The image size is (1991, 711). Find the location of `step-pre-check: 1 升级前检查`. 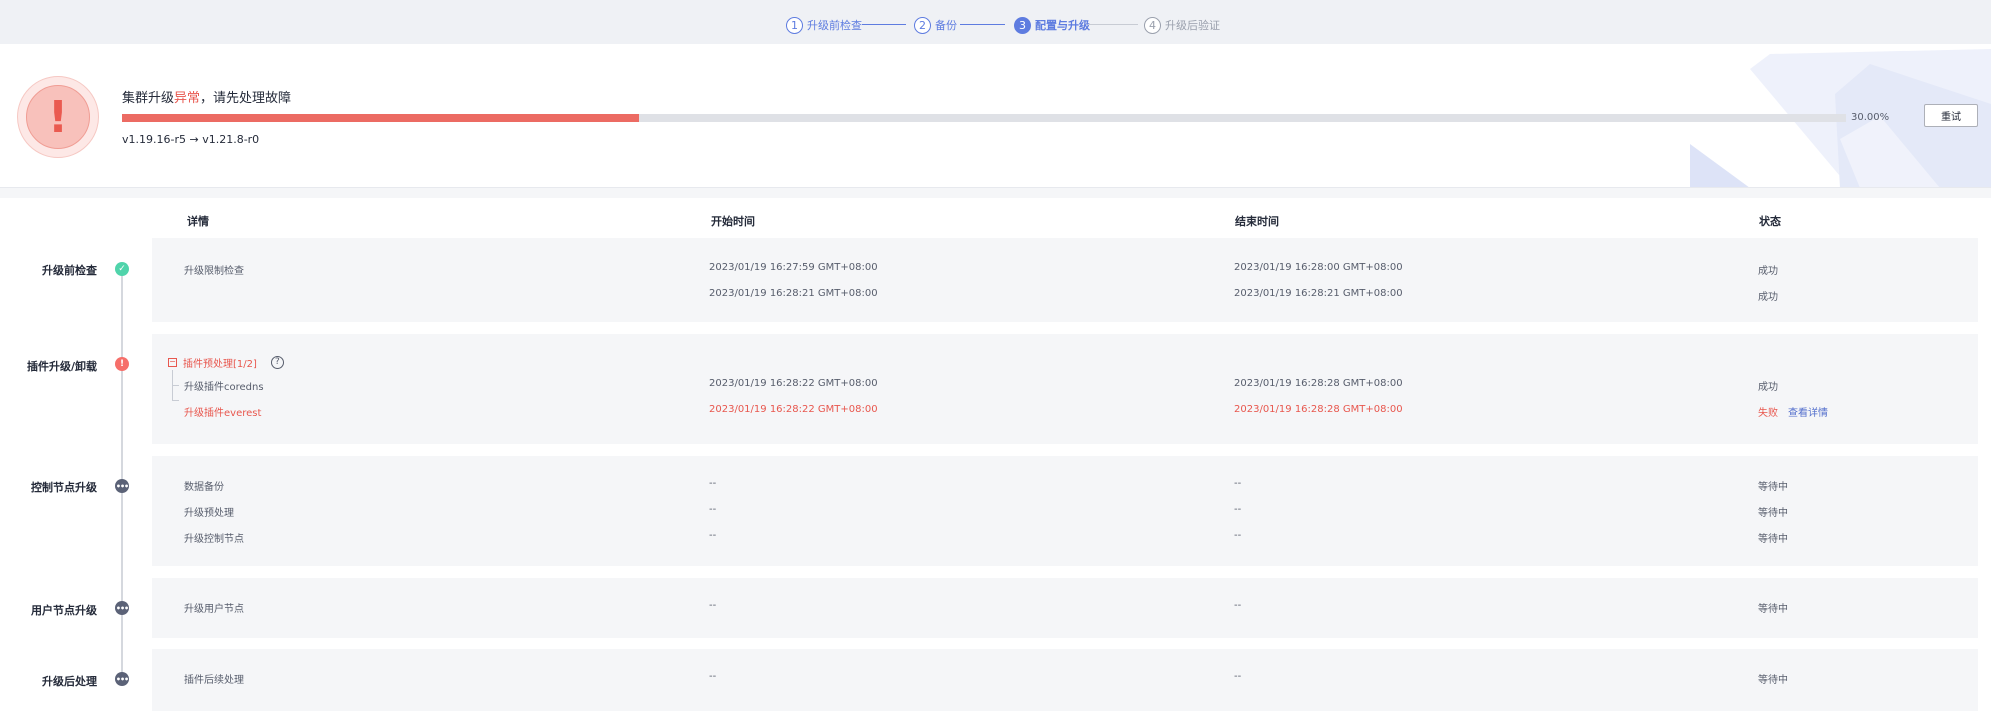

step-pre-check: 1 升级前检查 is located at coordinates (824, 25).